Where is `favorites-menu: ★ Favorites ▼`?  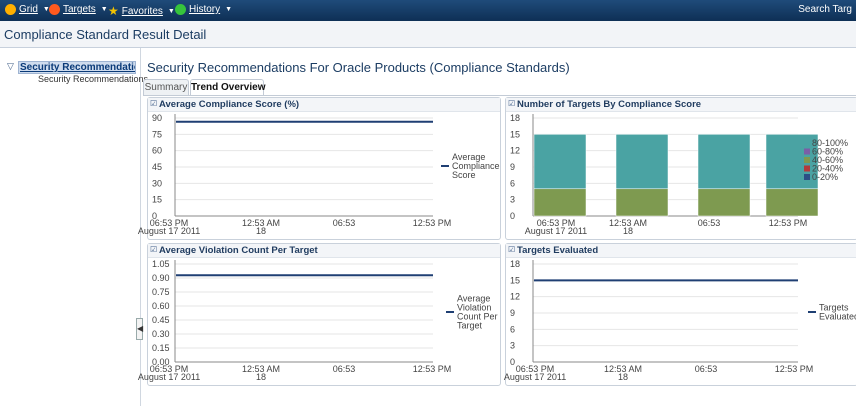
favorites-menu: ★ Favorites ▼ is located at coordinates (141, 11).